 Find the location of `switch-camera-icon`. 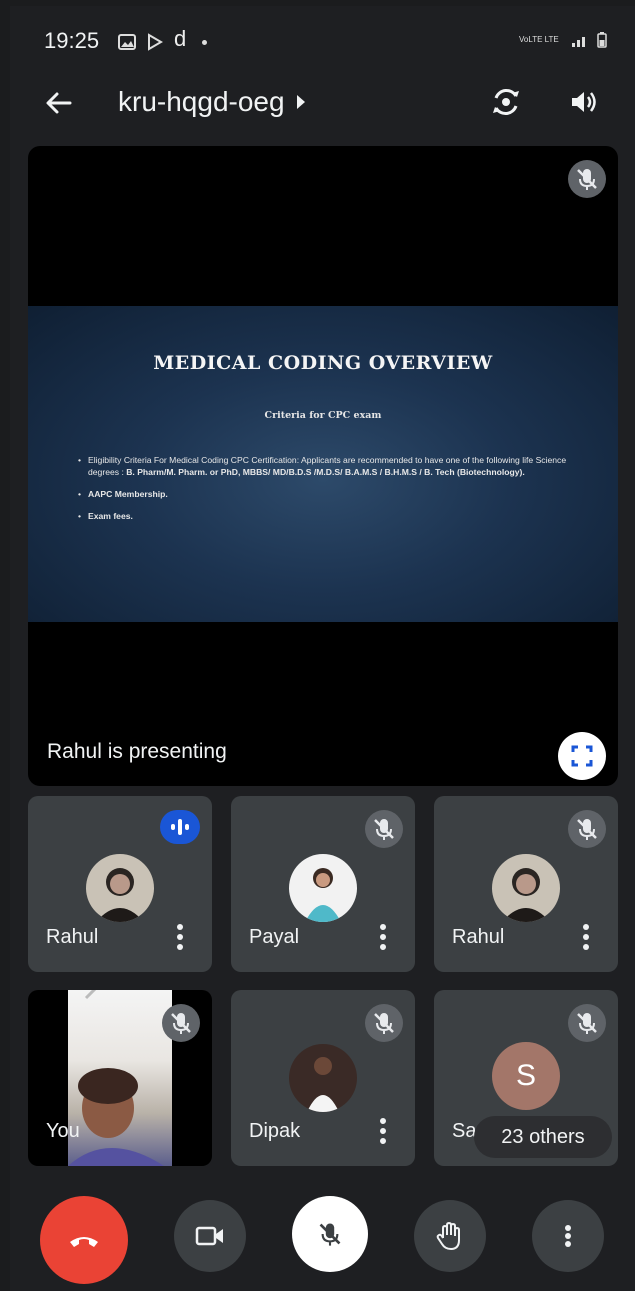

switch-camera-icon is located at coordinates (506, 102).